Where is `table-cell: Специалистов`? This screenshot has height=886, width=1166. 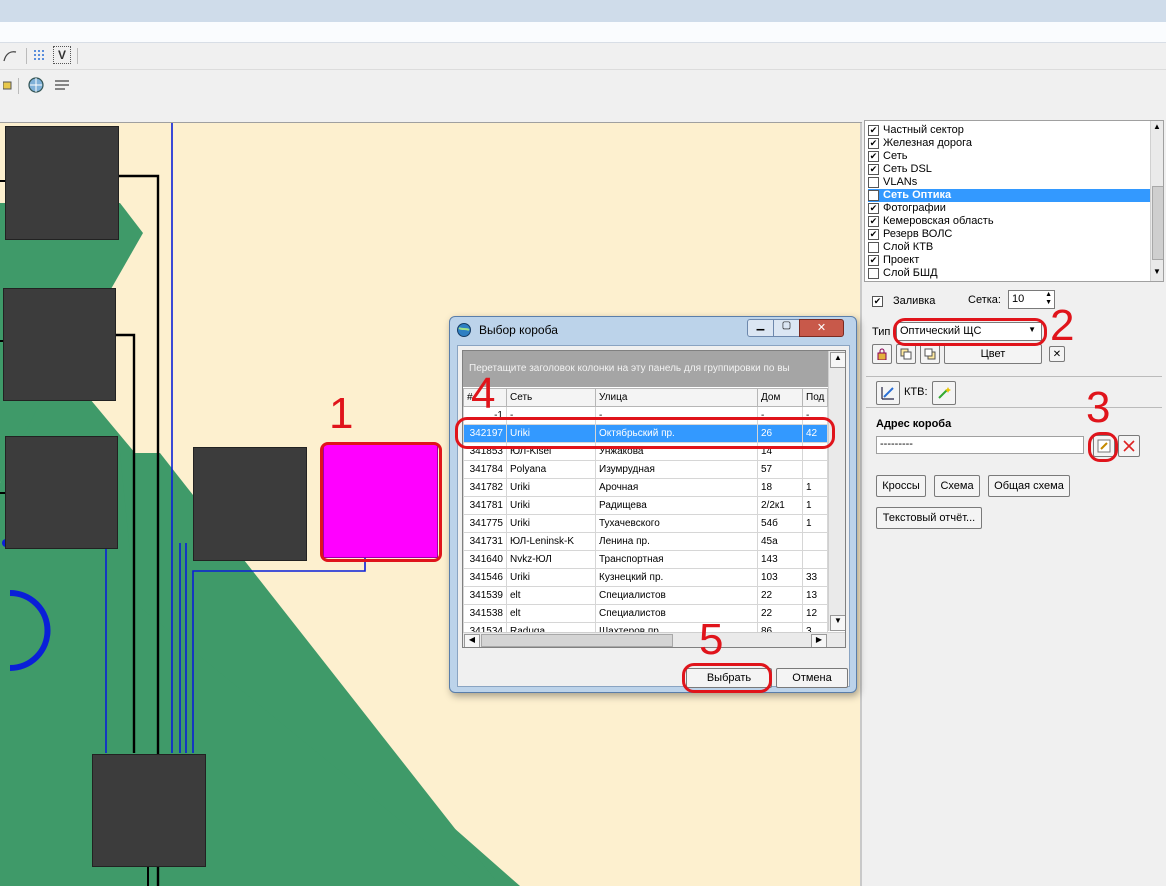
table-cell: Специалистов is located at coordinates (676, 595).